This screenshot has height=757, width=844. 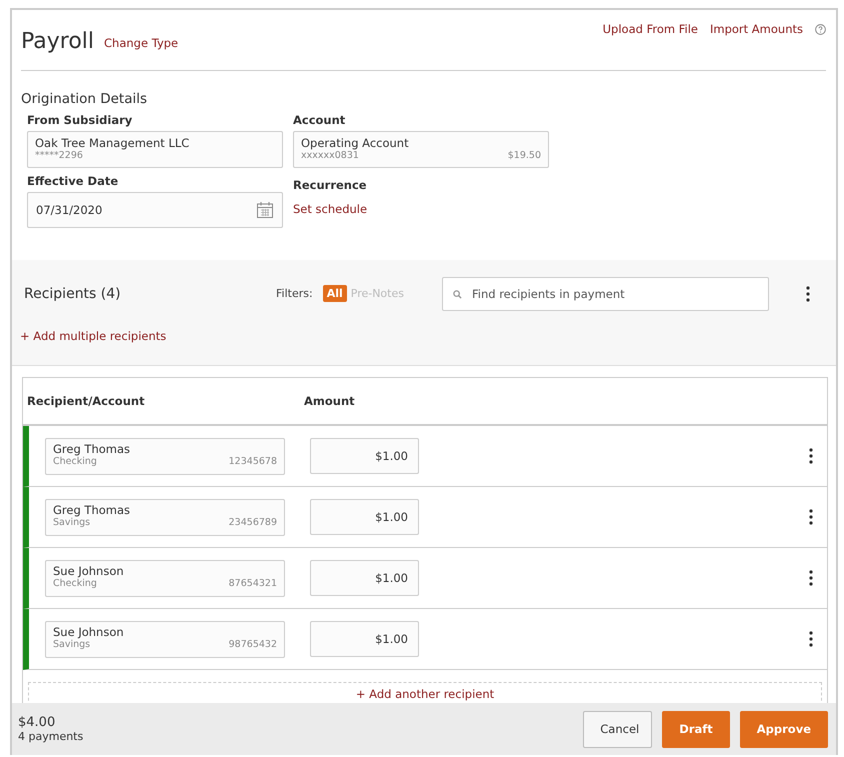 What do you see at coordinates (86, 401) in the screenshot?
I see `column-header: Recipient/Account` at bounding box center [86, 401].